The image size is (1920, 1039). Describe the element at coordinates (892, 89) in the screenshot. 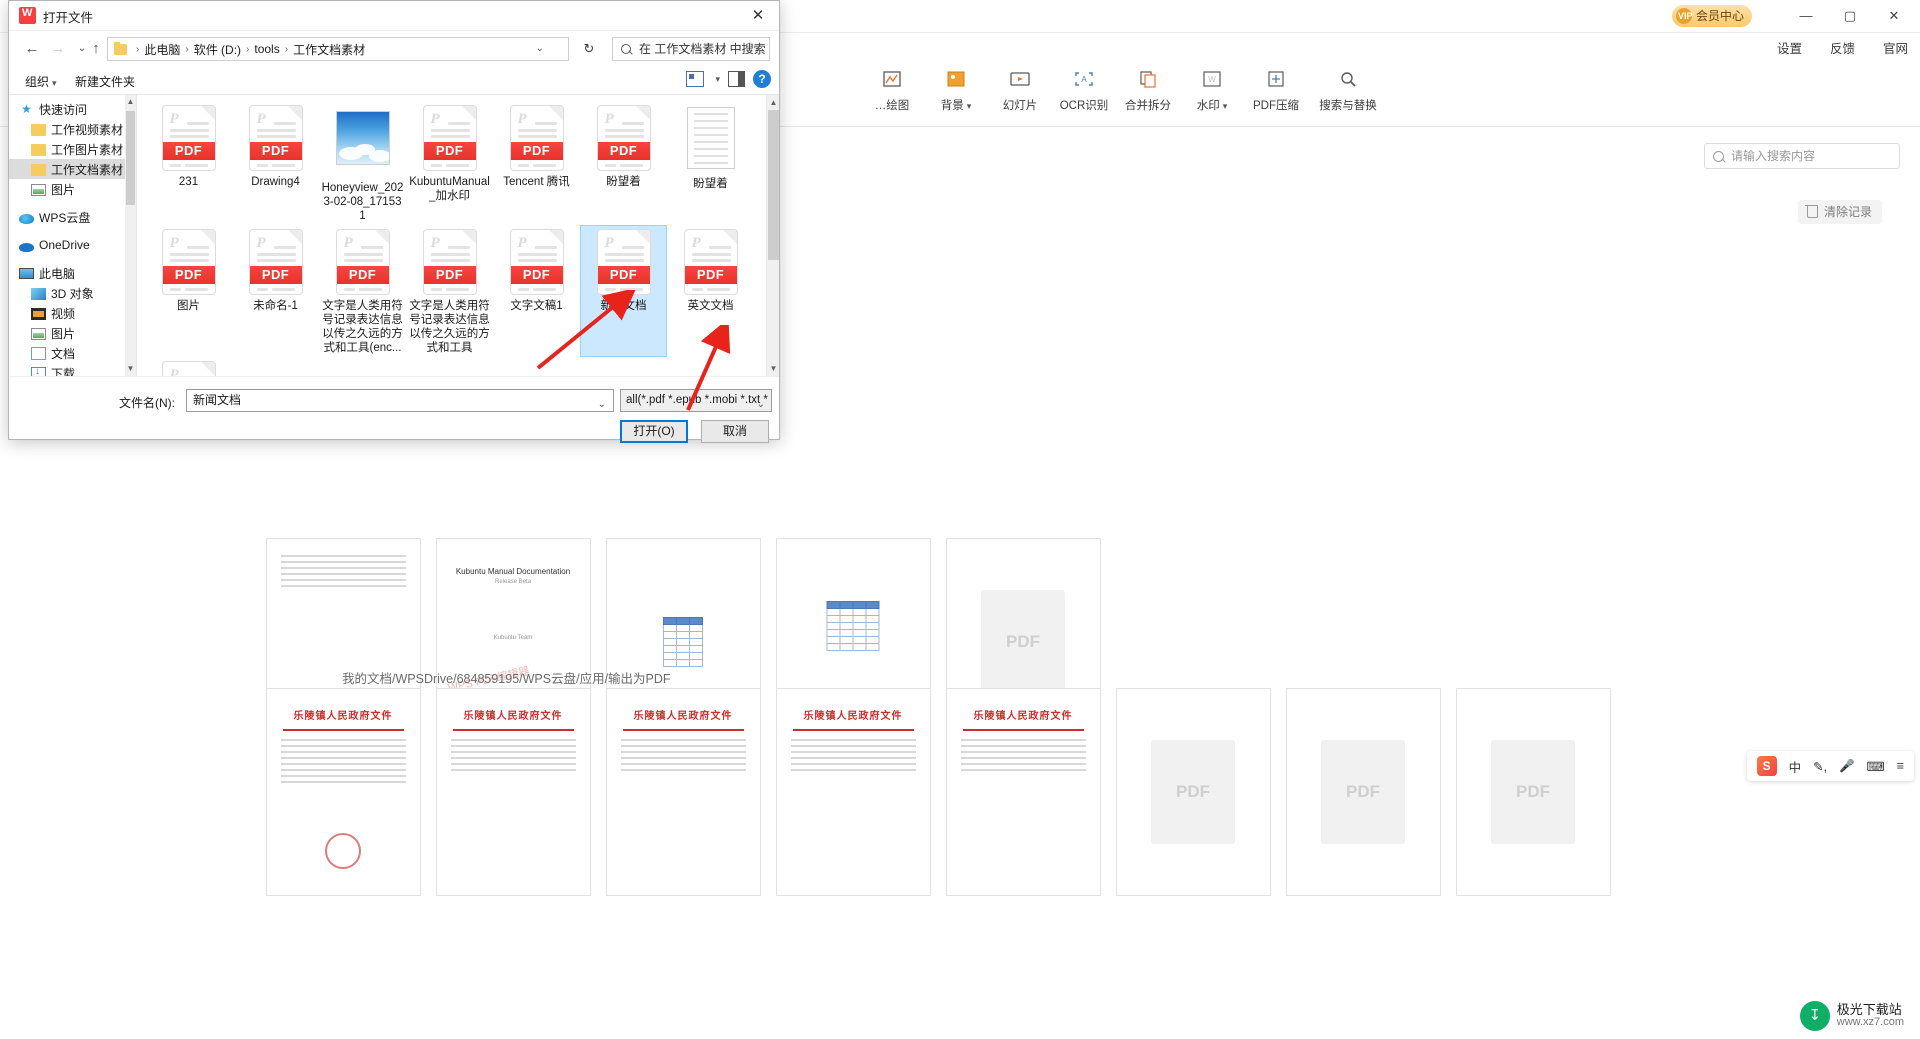

I see `ribbon-item-draw: …绘图` at that location.